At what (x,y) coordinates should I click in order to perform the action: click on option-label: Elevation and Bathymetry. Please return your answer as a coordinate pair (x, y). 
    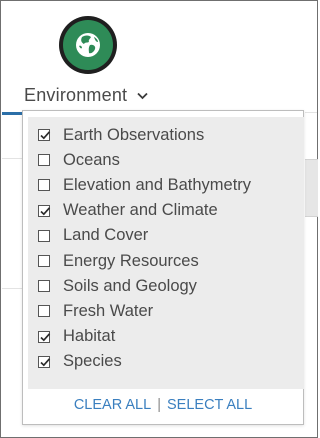
    Looking at the image, I should click on (157, 184).